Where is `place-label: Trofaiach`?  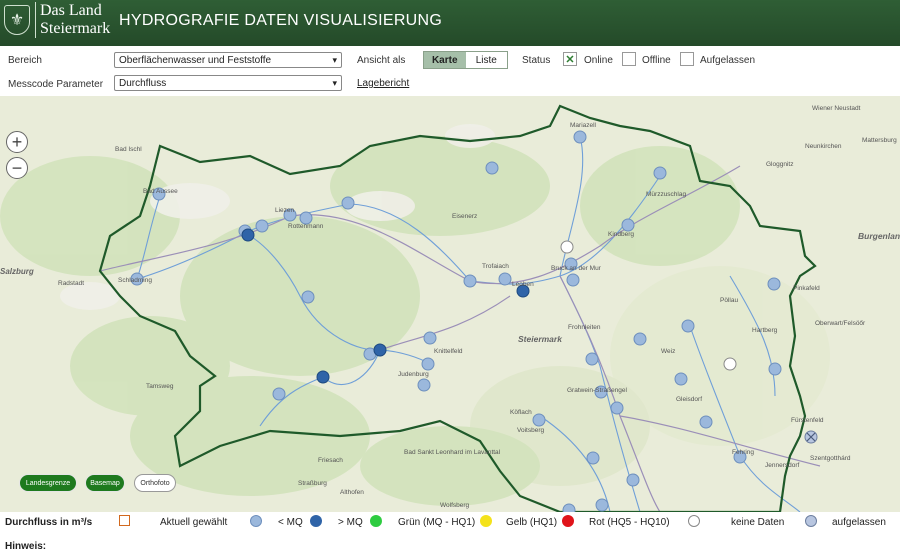
place-label: Trofaiach is located at coordinates (495, 266).